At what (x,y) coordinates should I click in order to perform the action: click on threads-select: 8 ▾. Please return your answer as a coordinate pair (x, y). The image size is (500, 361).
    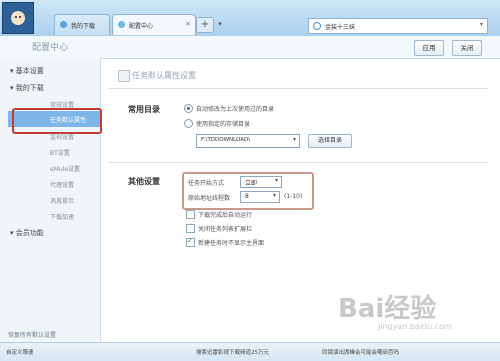
    Looking at the image, I should click on (260, 197).